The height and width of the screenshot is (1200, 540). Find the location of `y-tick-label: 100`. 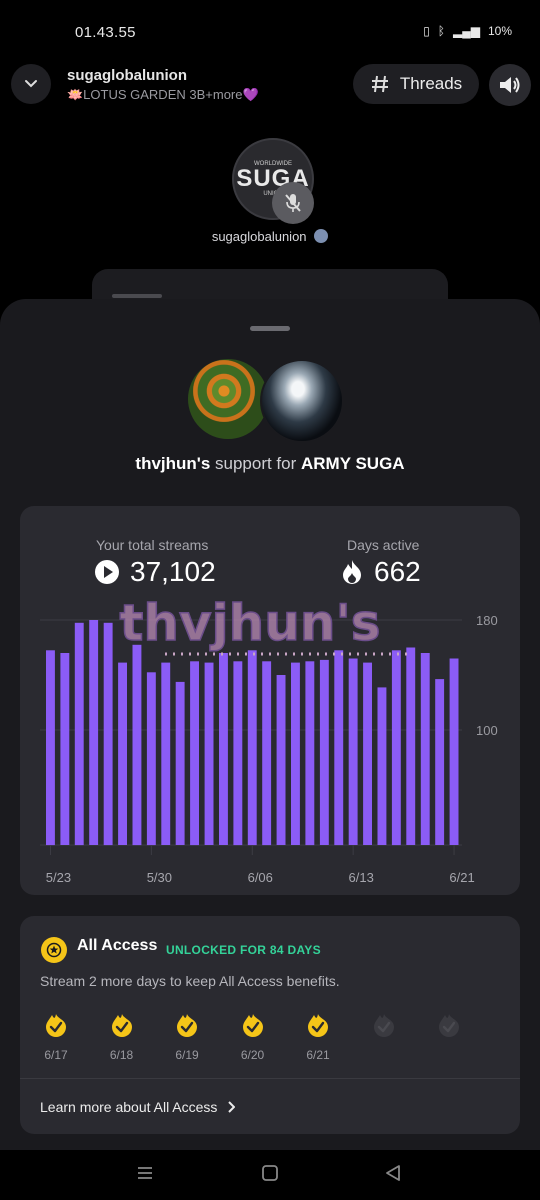

y-tick-label: 100 is located at coordinates (487, 730).